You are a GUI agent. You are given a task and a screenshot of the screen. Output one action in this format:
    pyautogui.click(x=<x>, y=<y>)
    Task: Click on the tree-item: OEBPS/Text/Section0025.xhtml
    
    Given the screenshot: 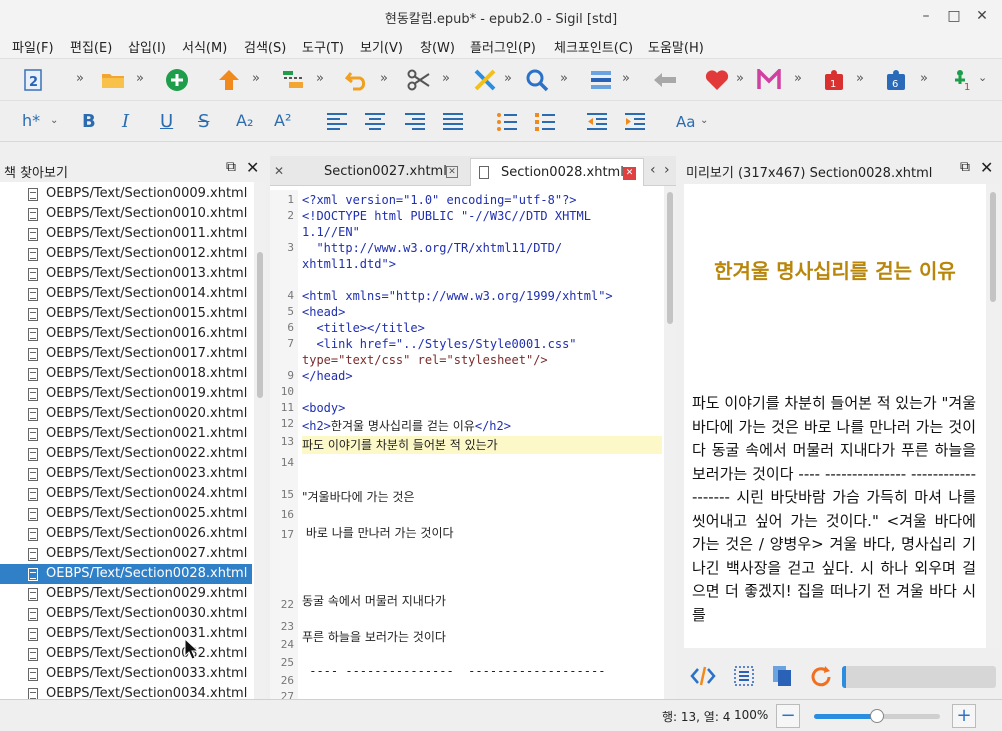 What is the action you would take?
    pyautogui.click(x=126, y=514)
    